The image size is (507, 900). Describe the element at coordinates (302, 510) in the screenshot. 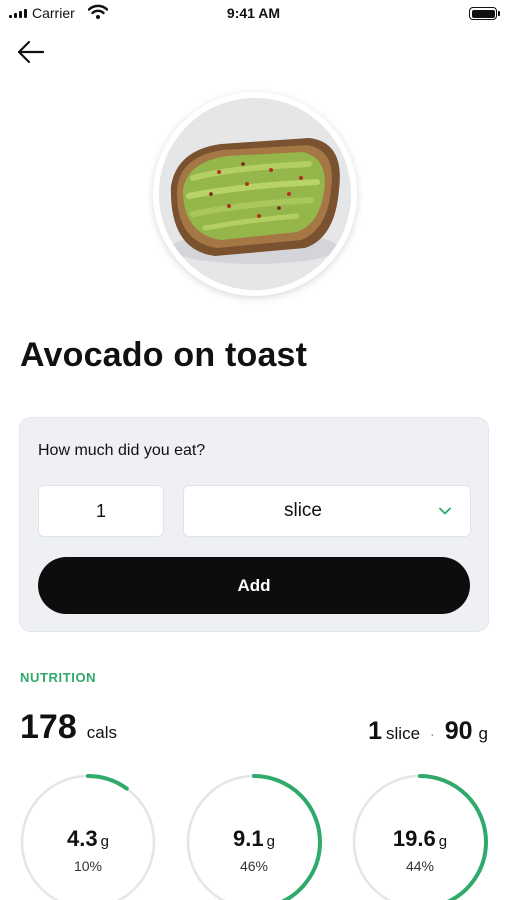

I see `unit-select-value: slice` at that location.